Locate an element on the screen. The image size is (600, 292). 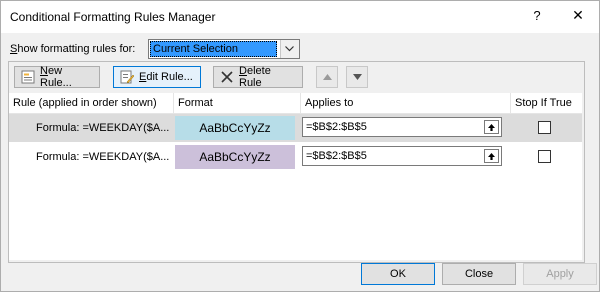
apply-button: Apply is located at coordinates (560, 274).